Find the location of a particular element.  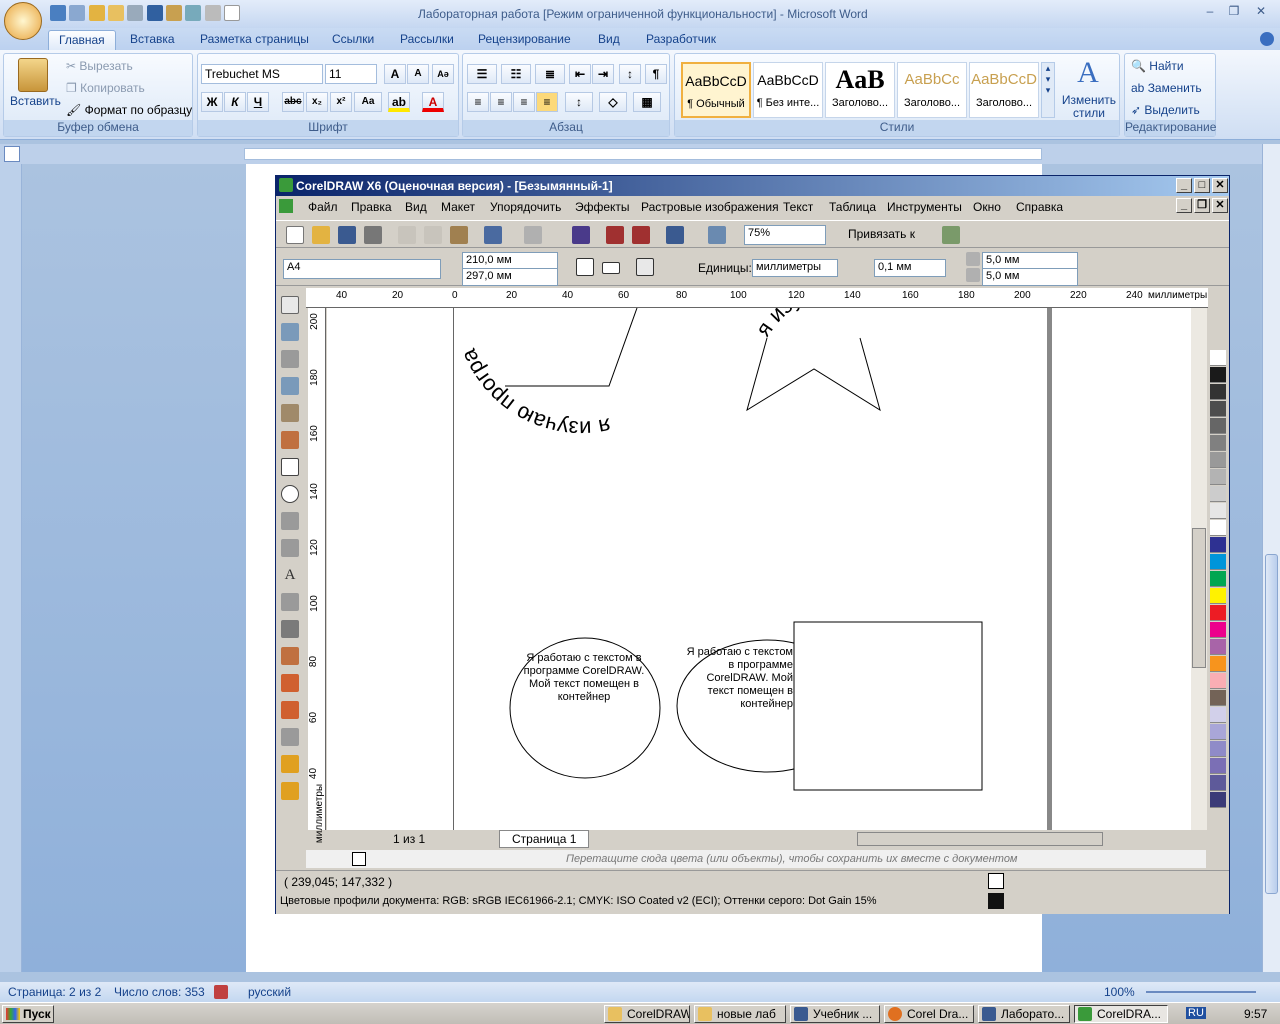

doc-minimize-button: _ is located at coordinates (1184, 205).